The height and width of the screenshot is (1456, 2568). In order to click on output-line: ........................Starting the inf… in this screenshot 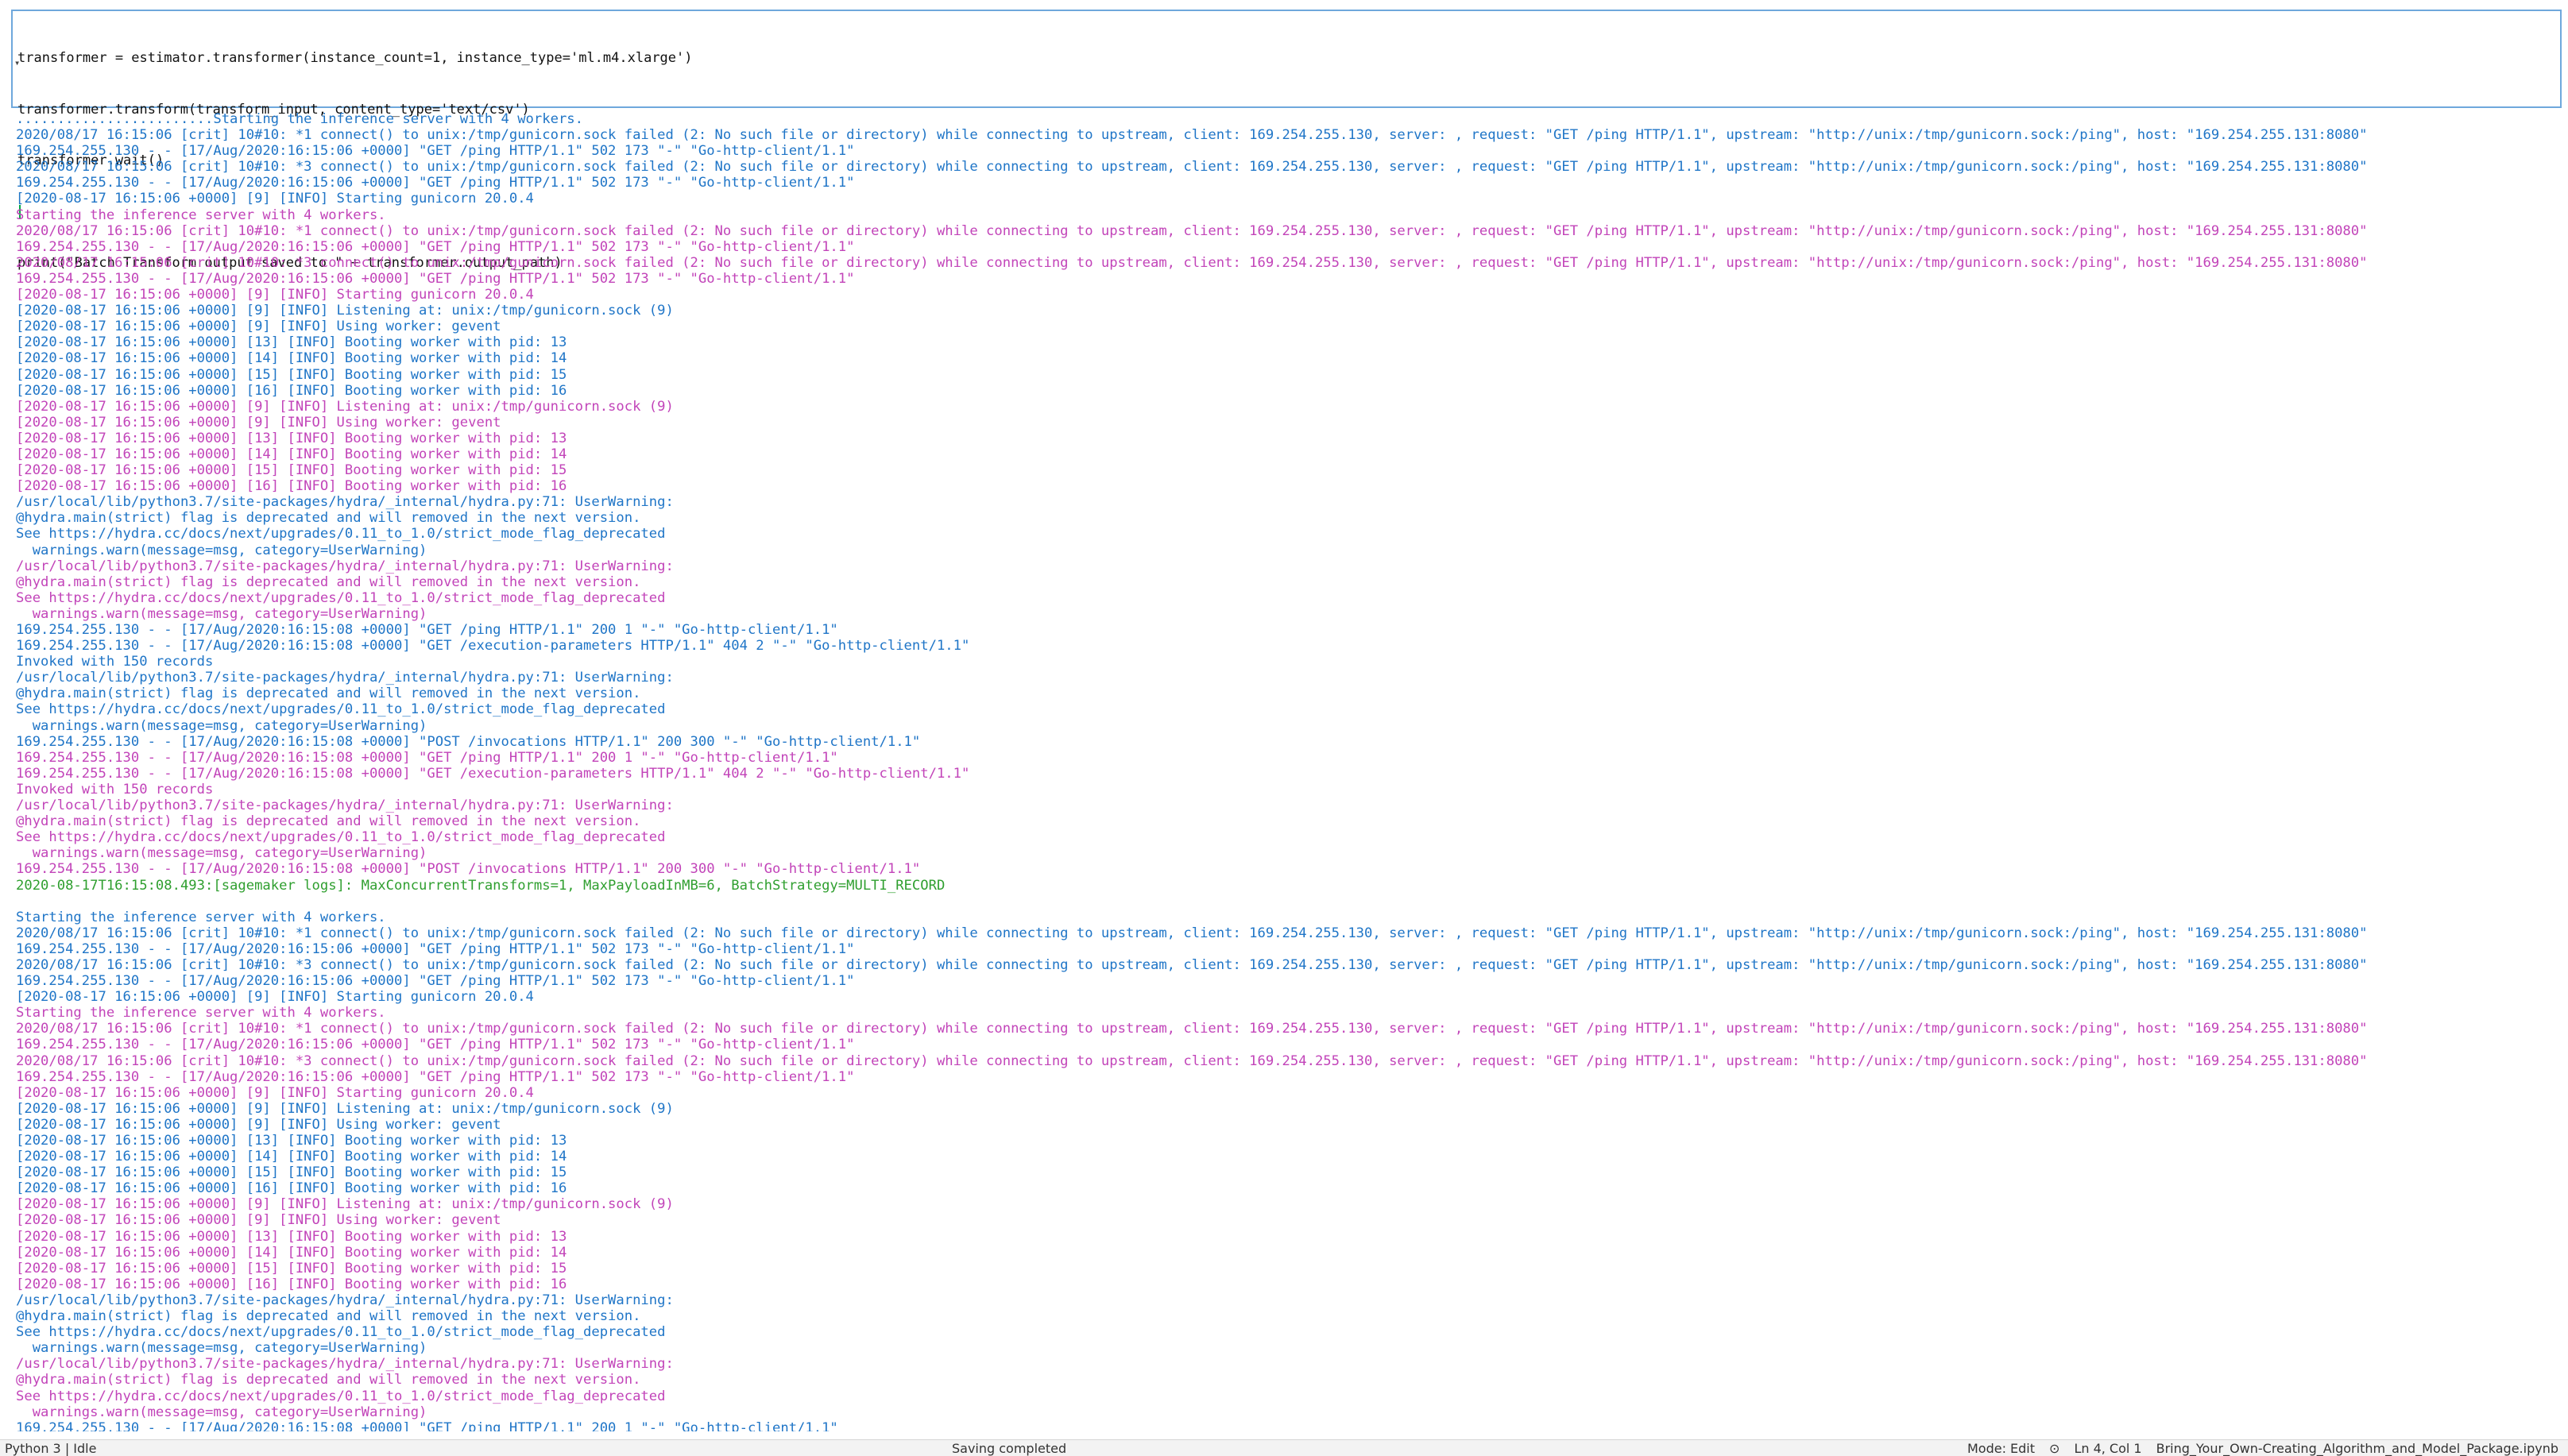, I will do `click(299, 119)`.